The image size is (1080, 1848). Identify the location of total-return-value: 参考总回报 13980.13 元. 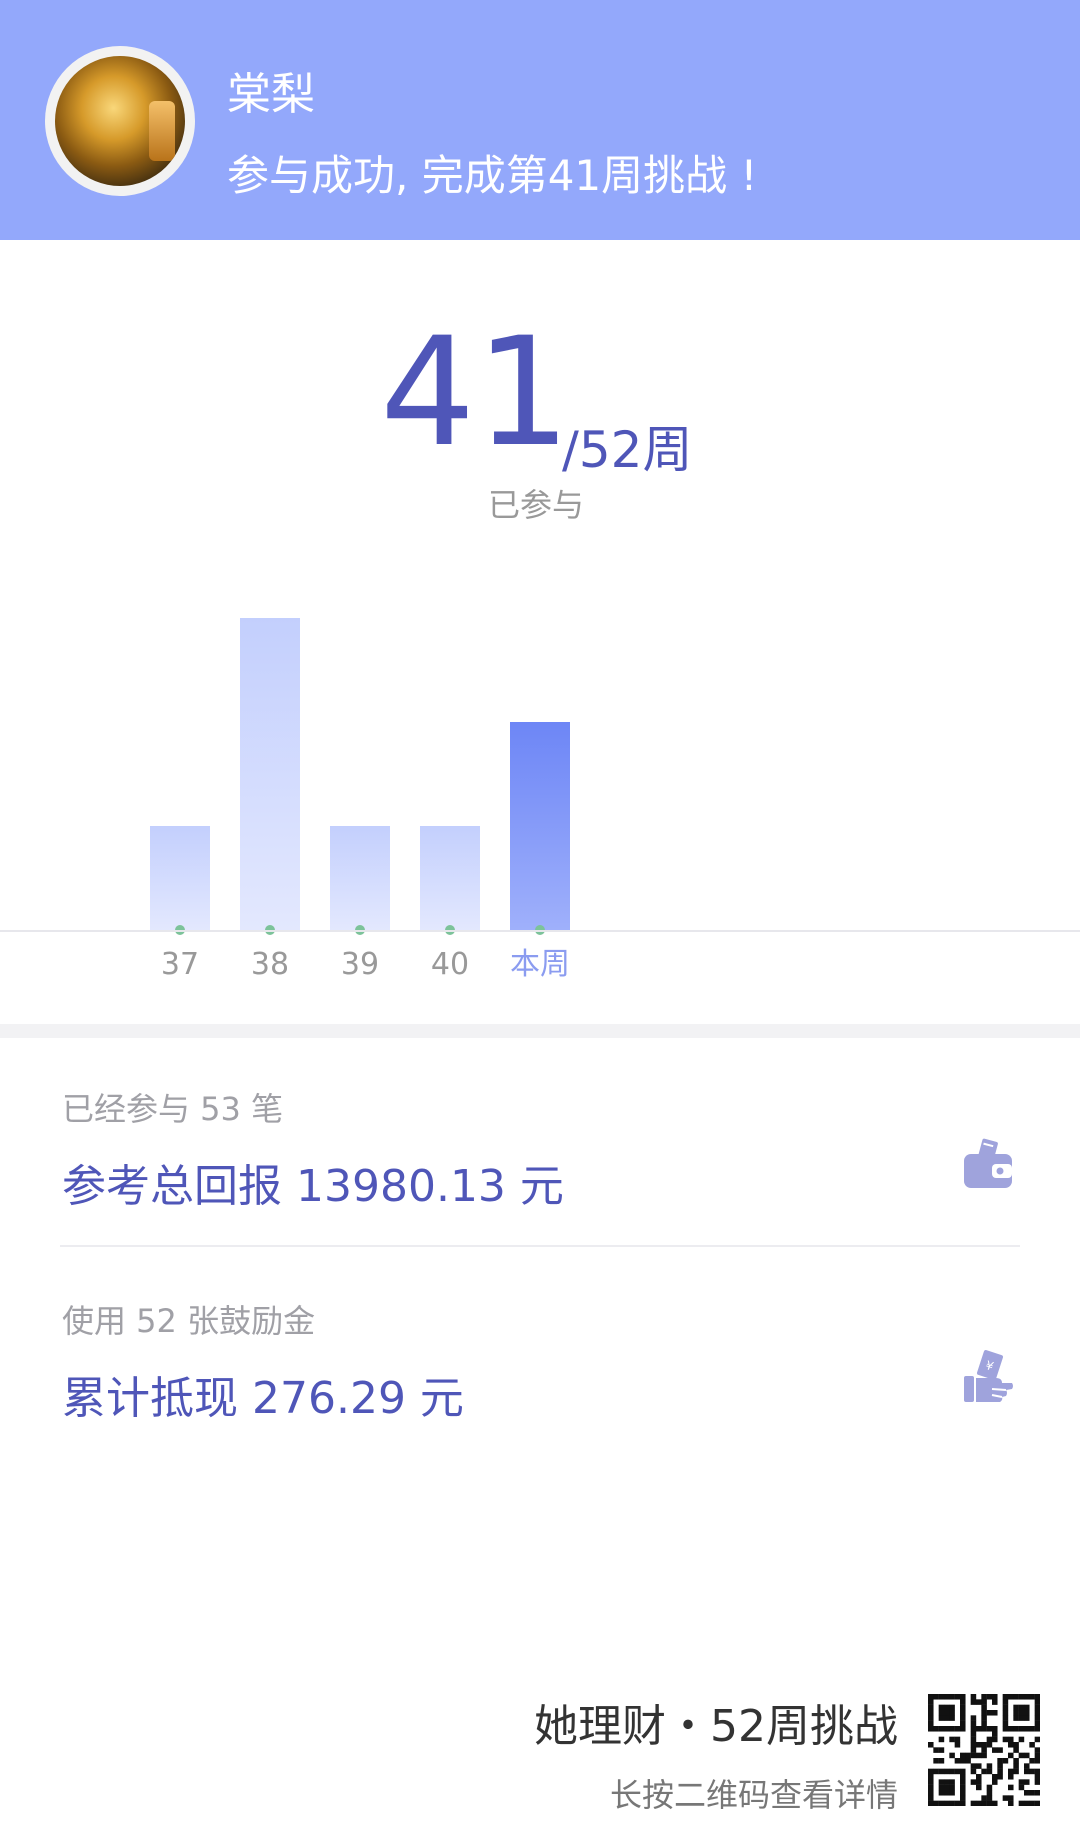
(313, 1186).